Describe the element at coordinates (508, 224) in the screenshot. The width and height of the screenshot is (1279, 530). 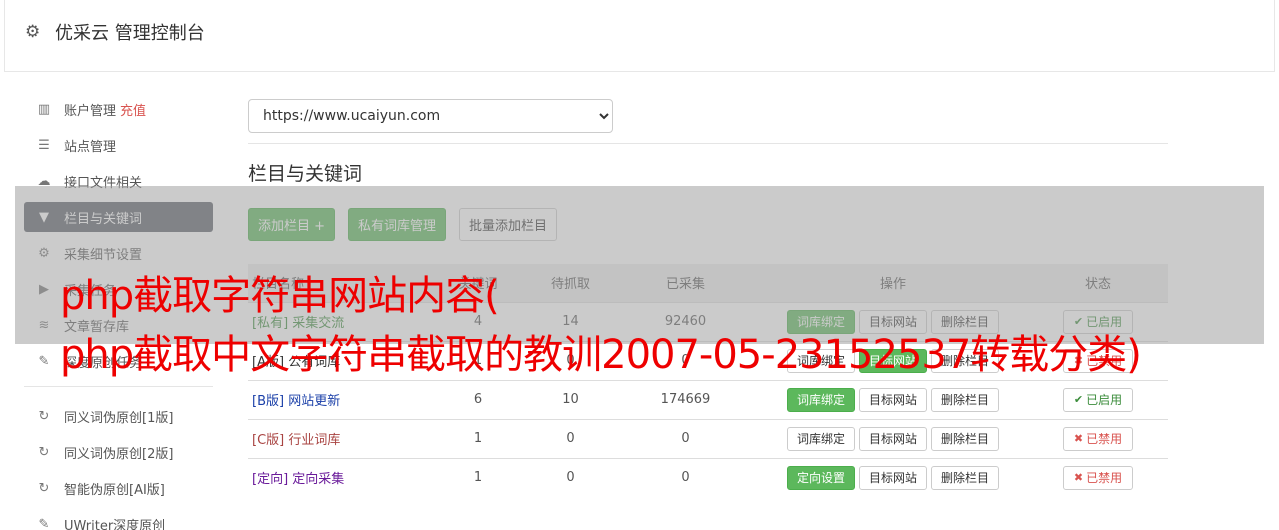
I see `batch-add-column-button: 批量添加栏目` at that location.